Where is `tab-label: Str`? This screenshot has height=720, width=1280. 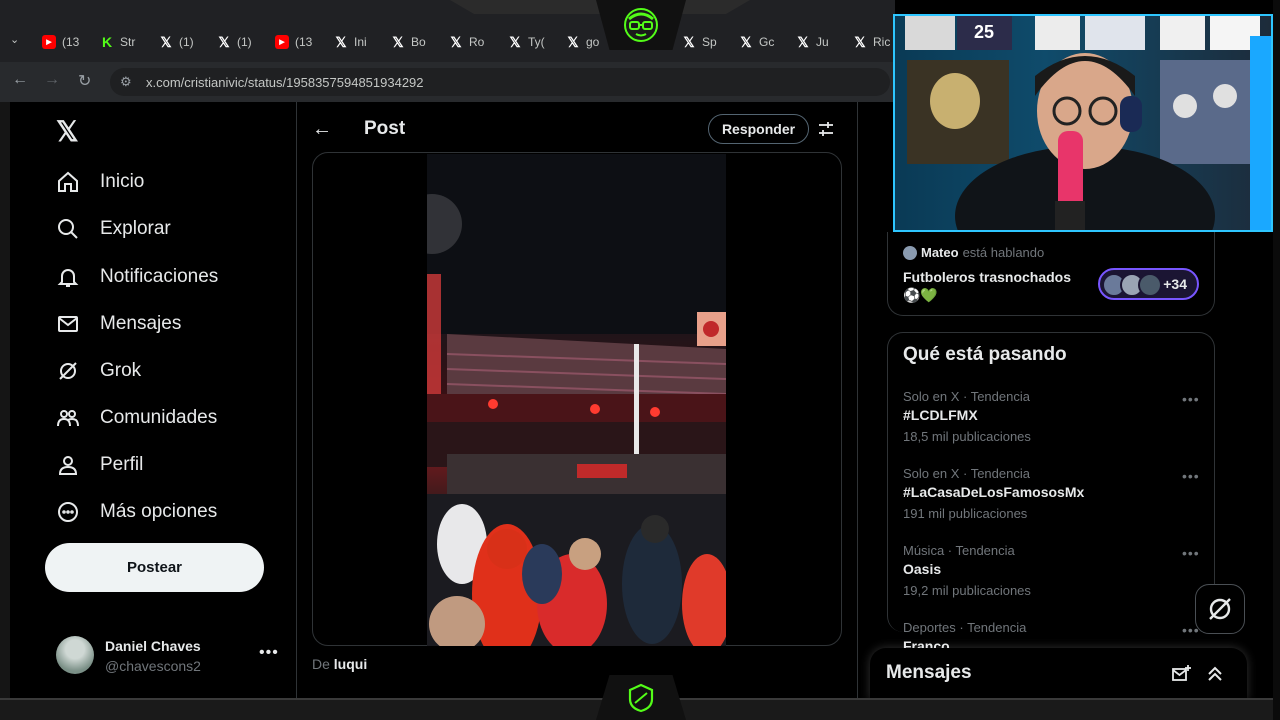 tab-label: Str is located at coordinates (128, 42).